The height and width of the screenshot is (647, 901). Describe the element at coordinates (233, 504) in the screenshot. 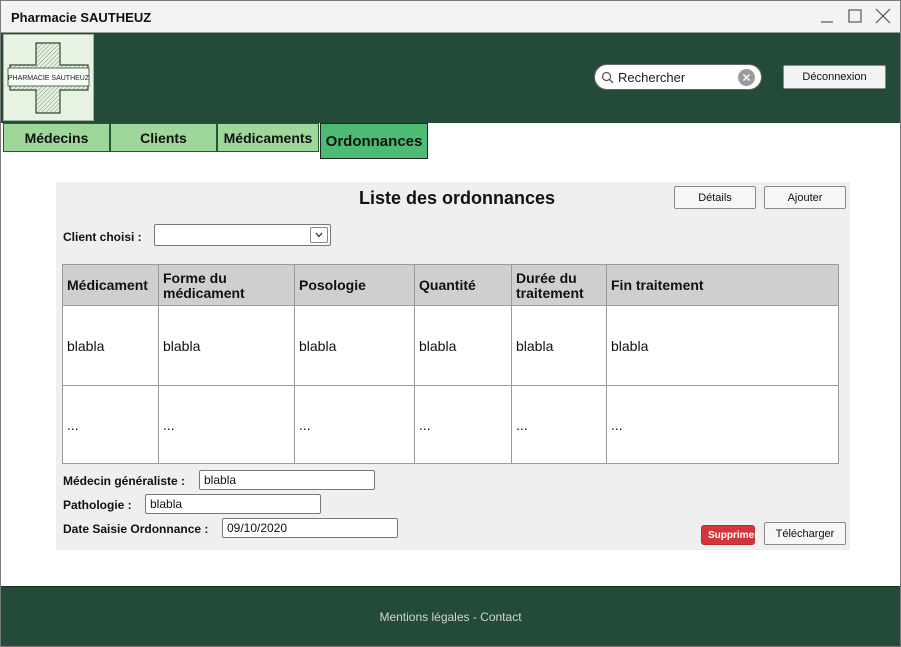

I see `pathology-field` at that location.